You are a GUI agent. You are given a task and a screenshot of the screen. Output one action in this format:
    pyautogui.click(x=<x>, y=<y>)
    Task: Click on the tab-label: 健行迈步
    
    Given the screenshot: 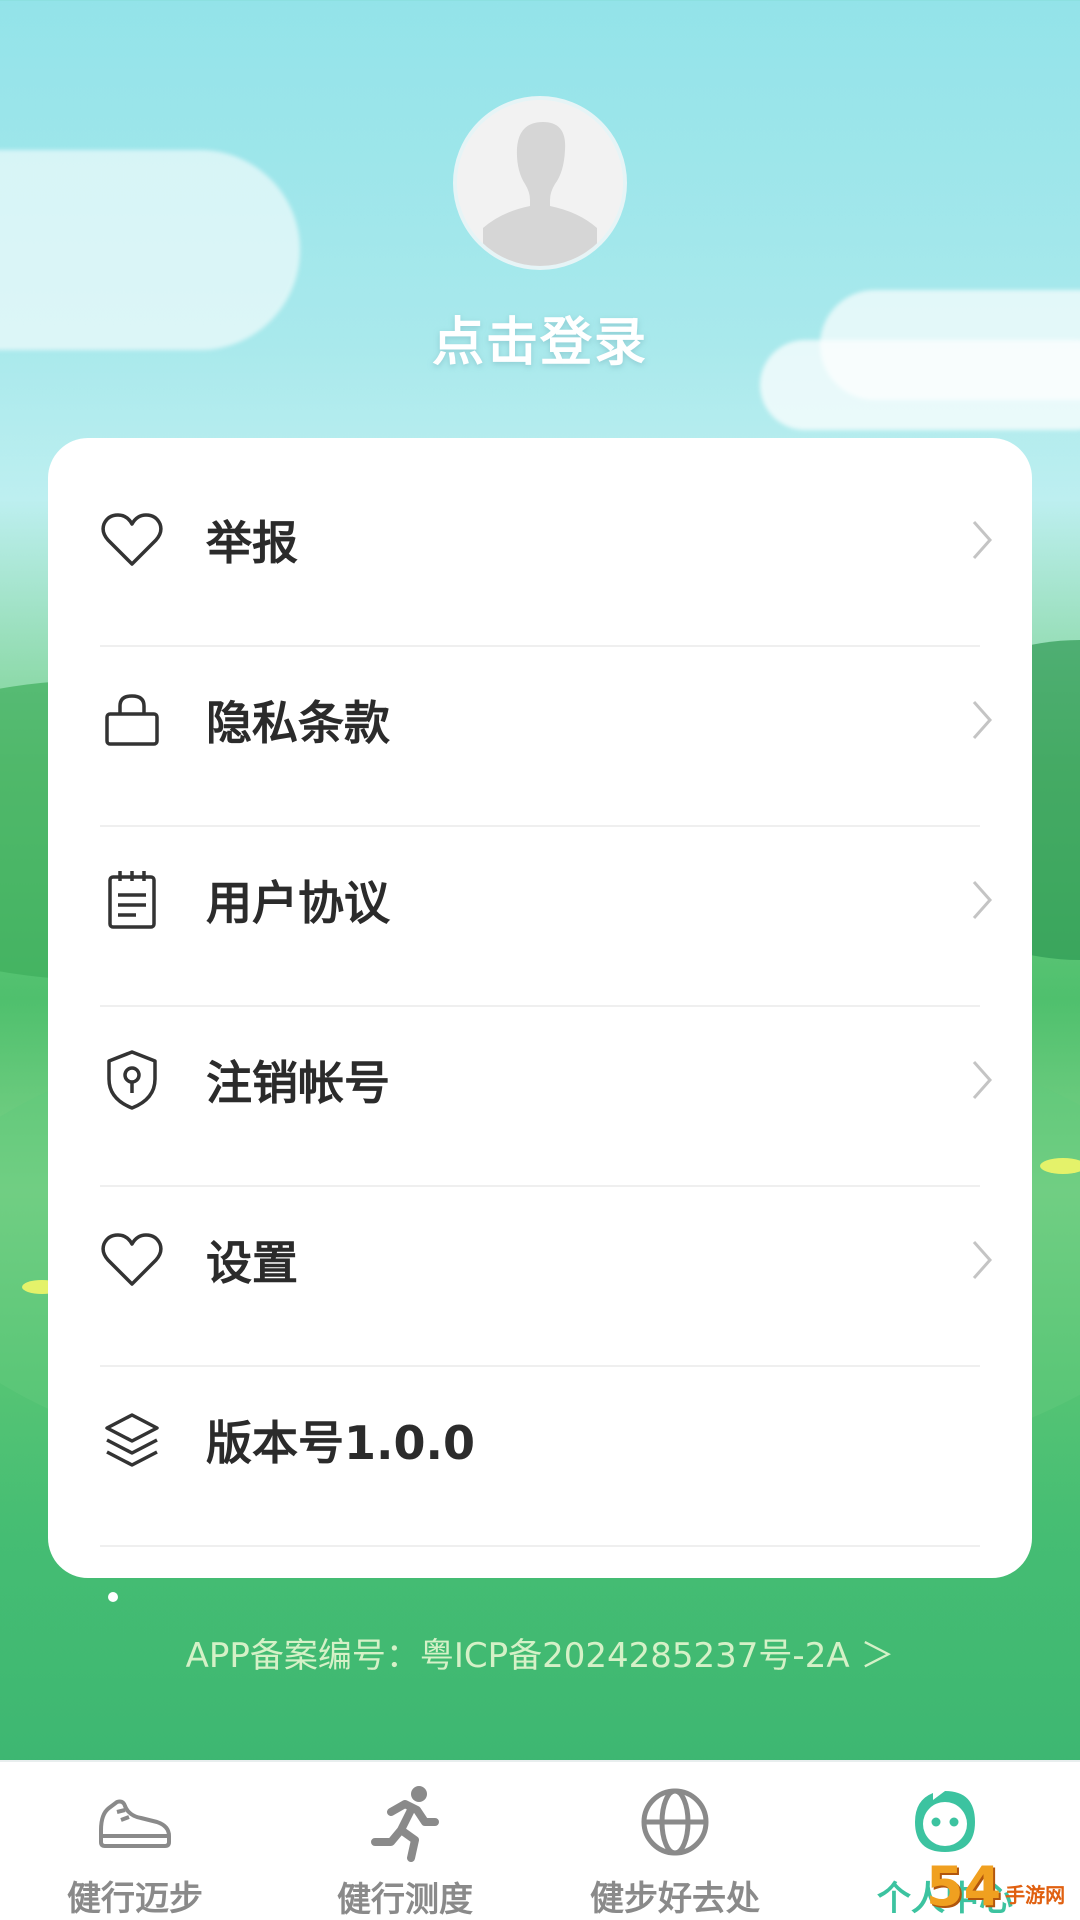 What is the action you would take?
    pyautogui.click(x=135, y=1899)
    